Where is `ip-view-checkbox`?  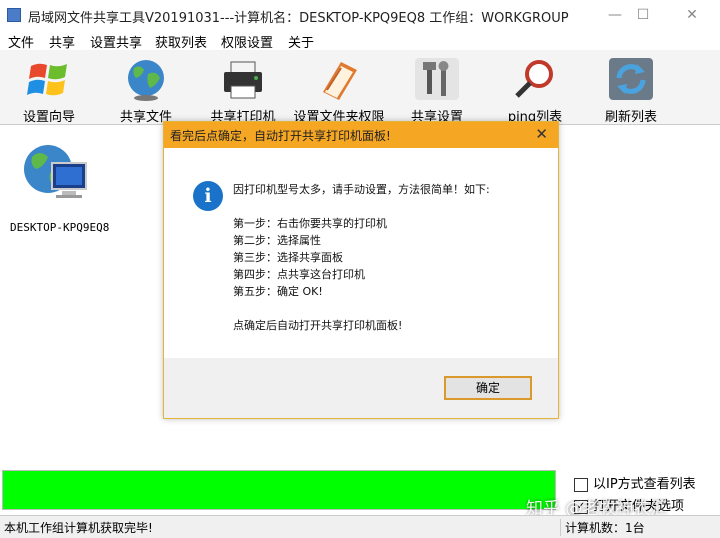 ip-view-checkbox is located at coordinates (581, 484).